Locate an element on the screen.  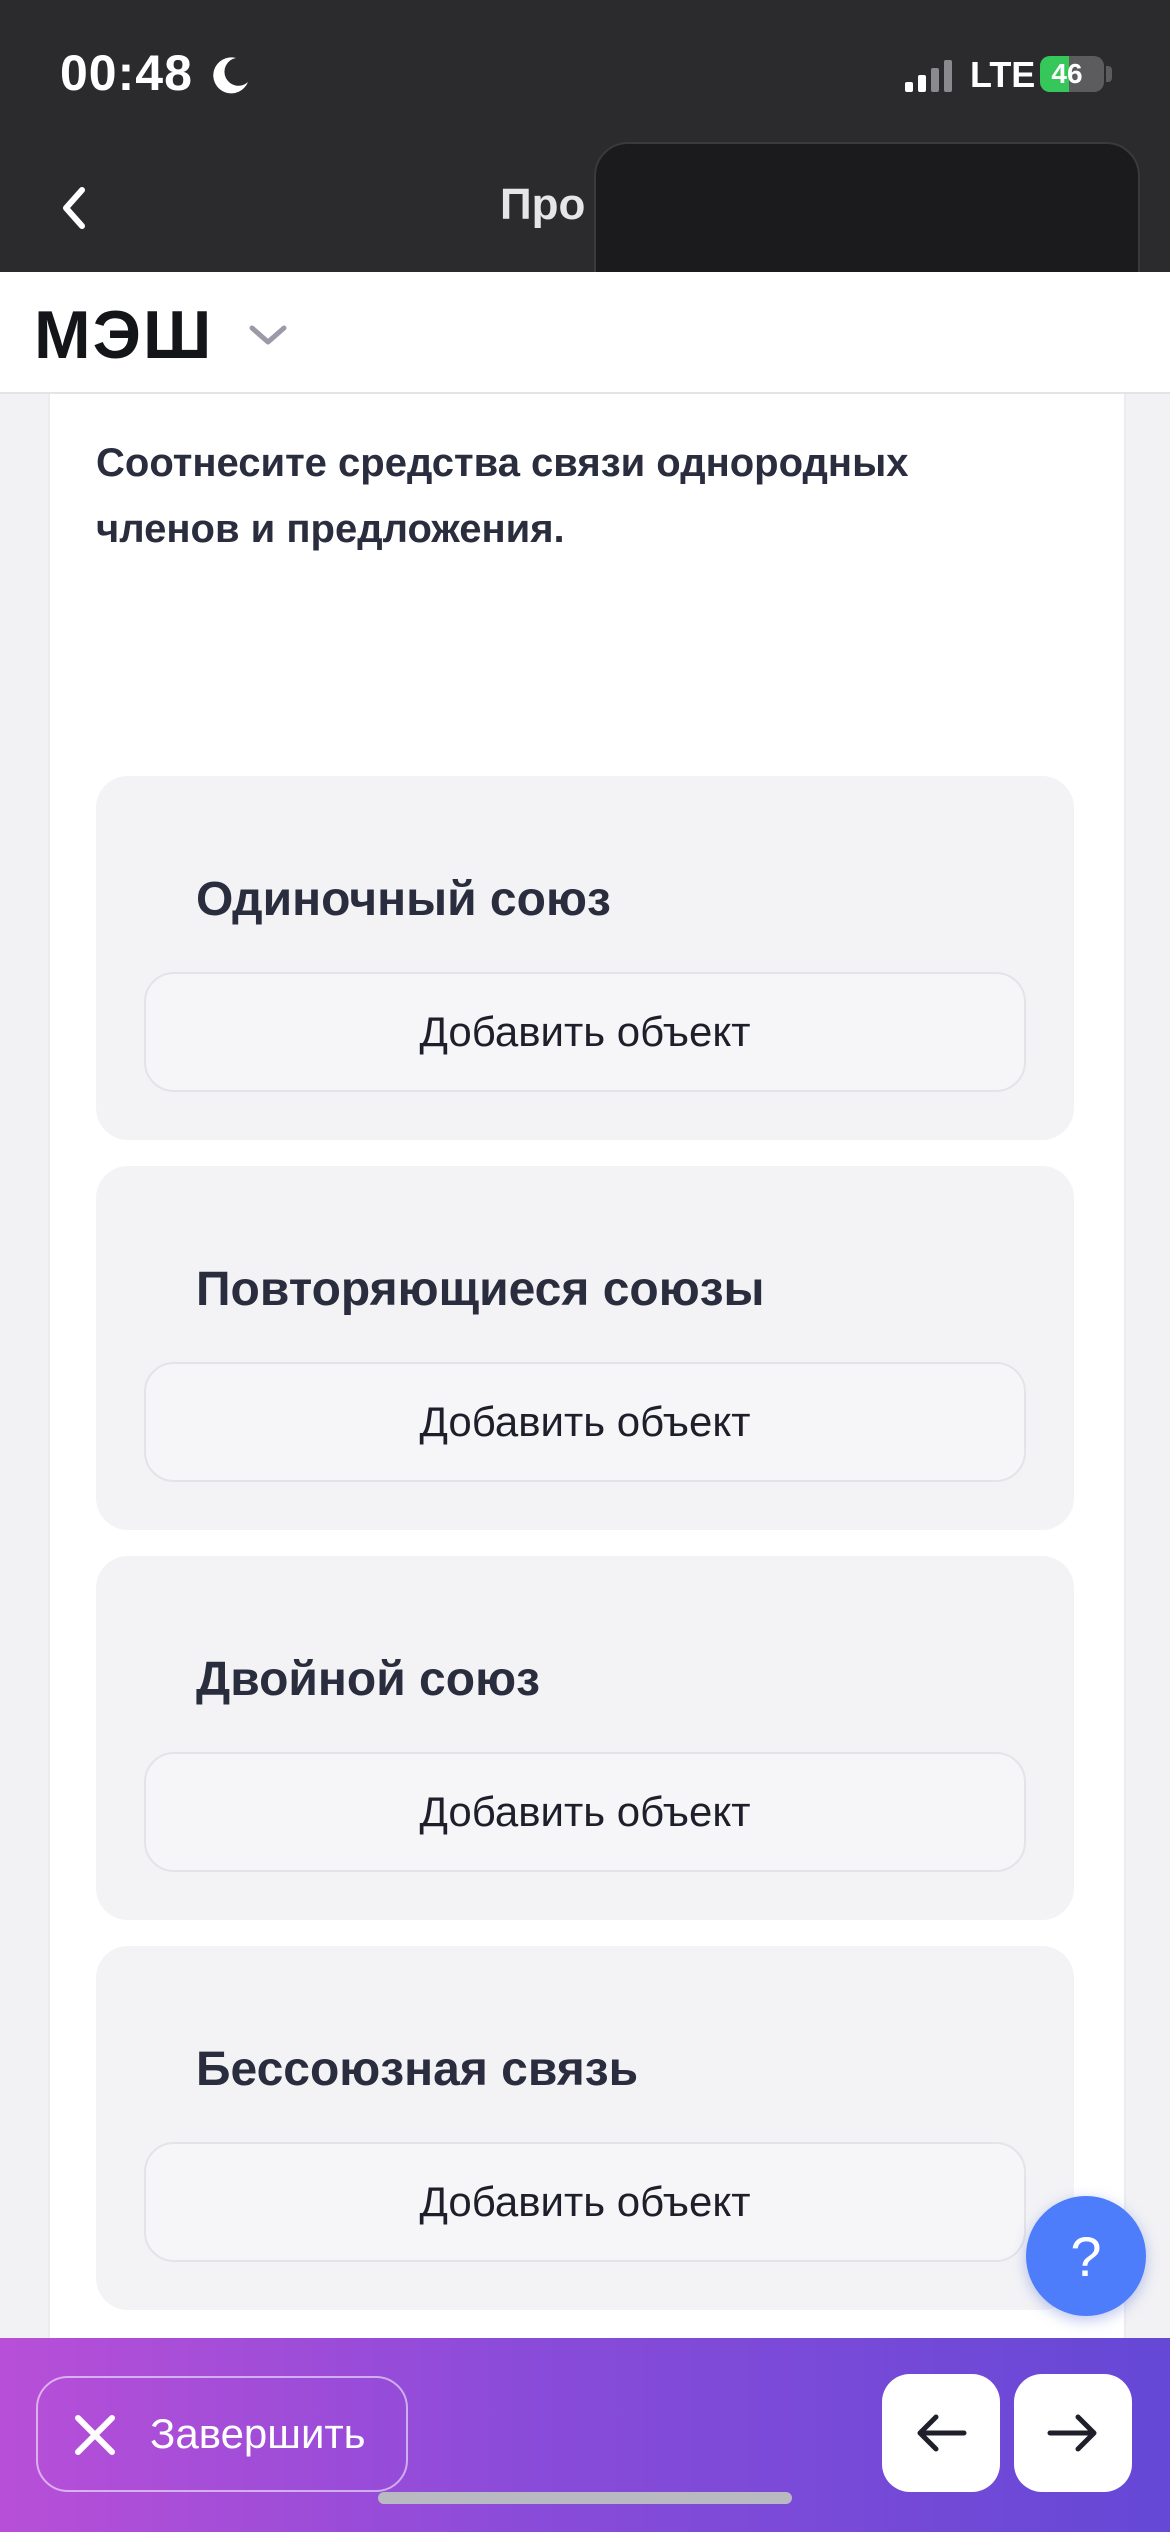
group-title: Бессоюзная связь is located at coordinates (417, 2069).